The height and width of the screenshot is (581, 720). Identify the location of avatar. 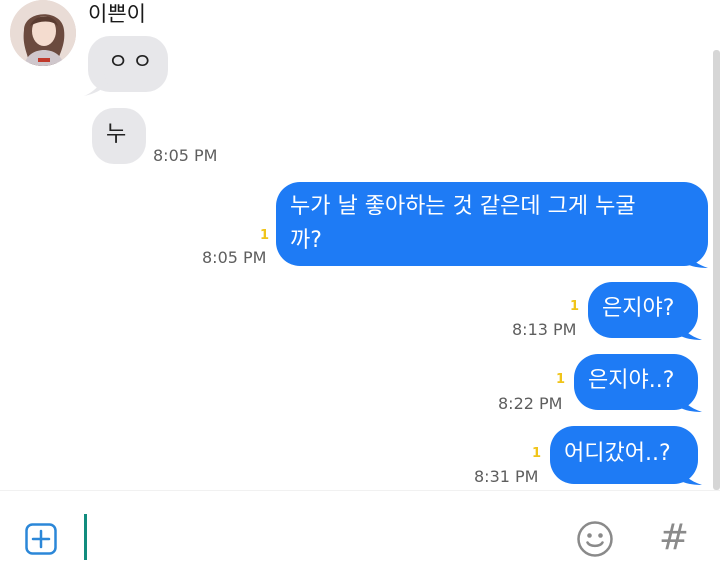
(43, 33).